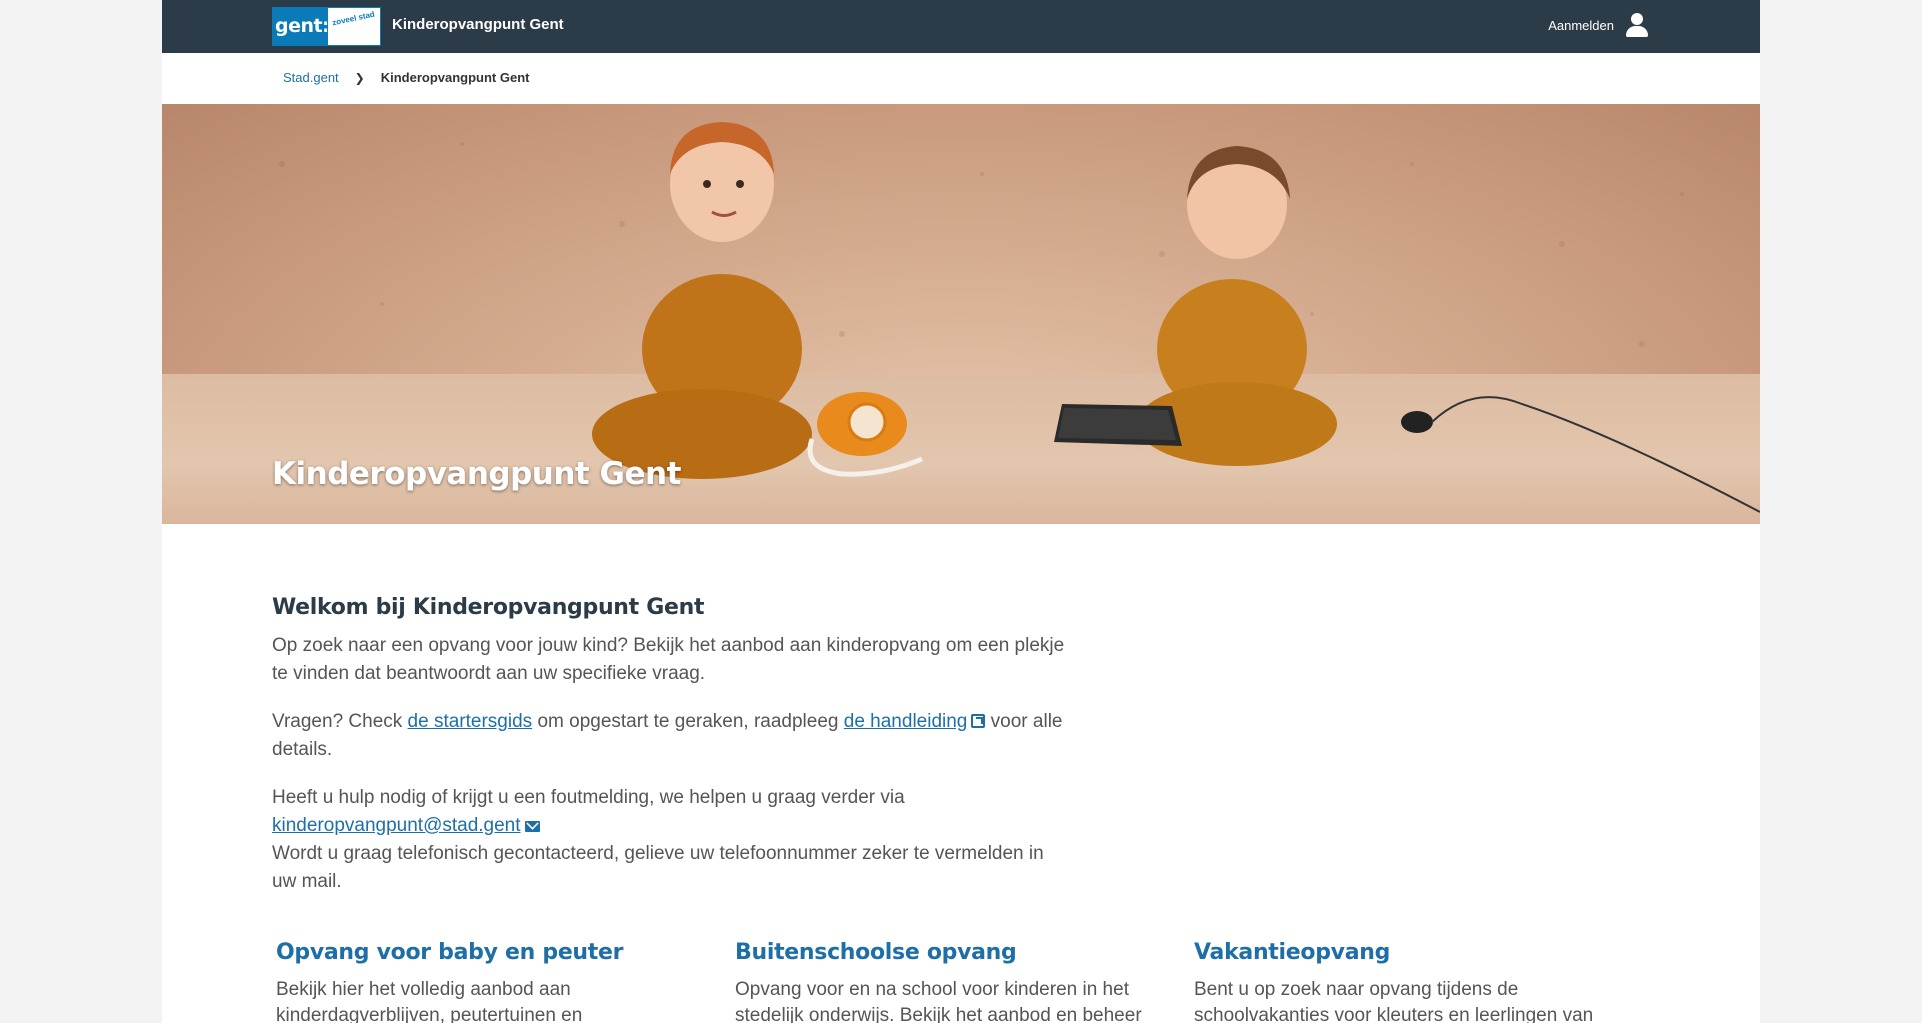  I want to click on logo-text: gent:, so click(301, 26).